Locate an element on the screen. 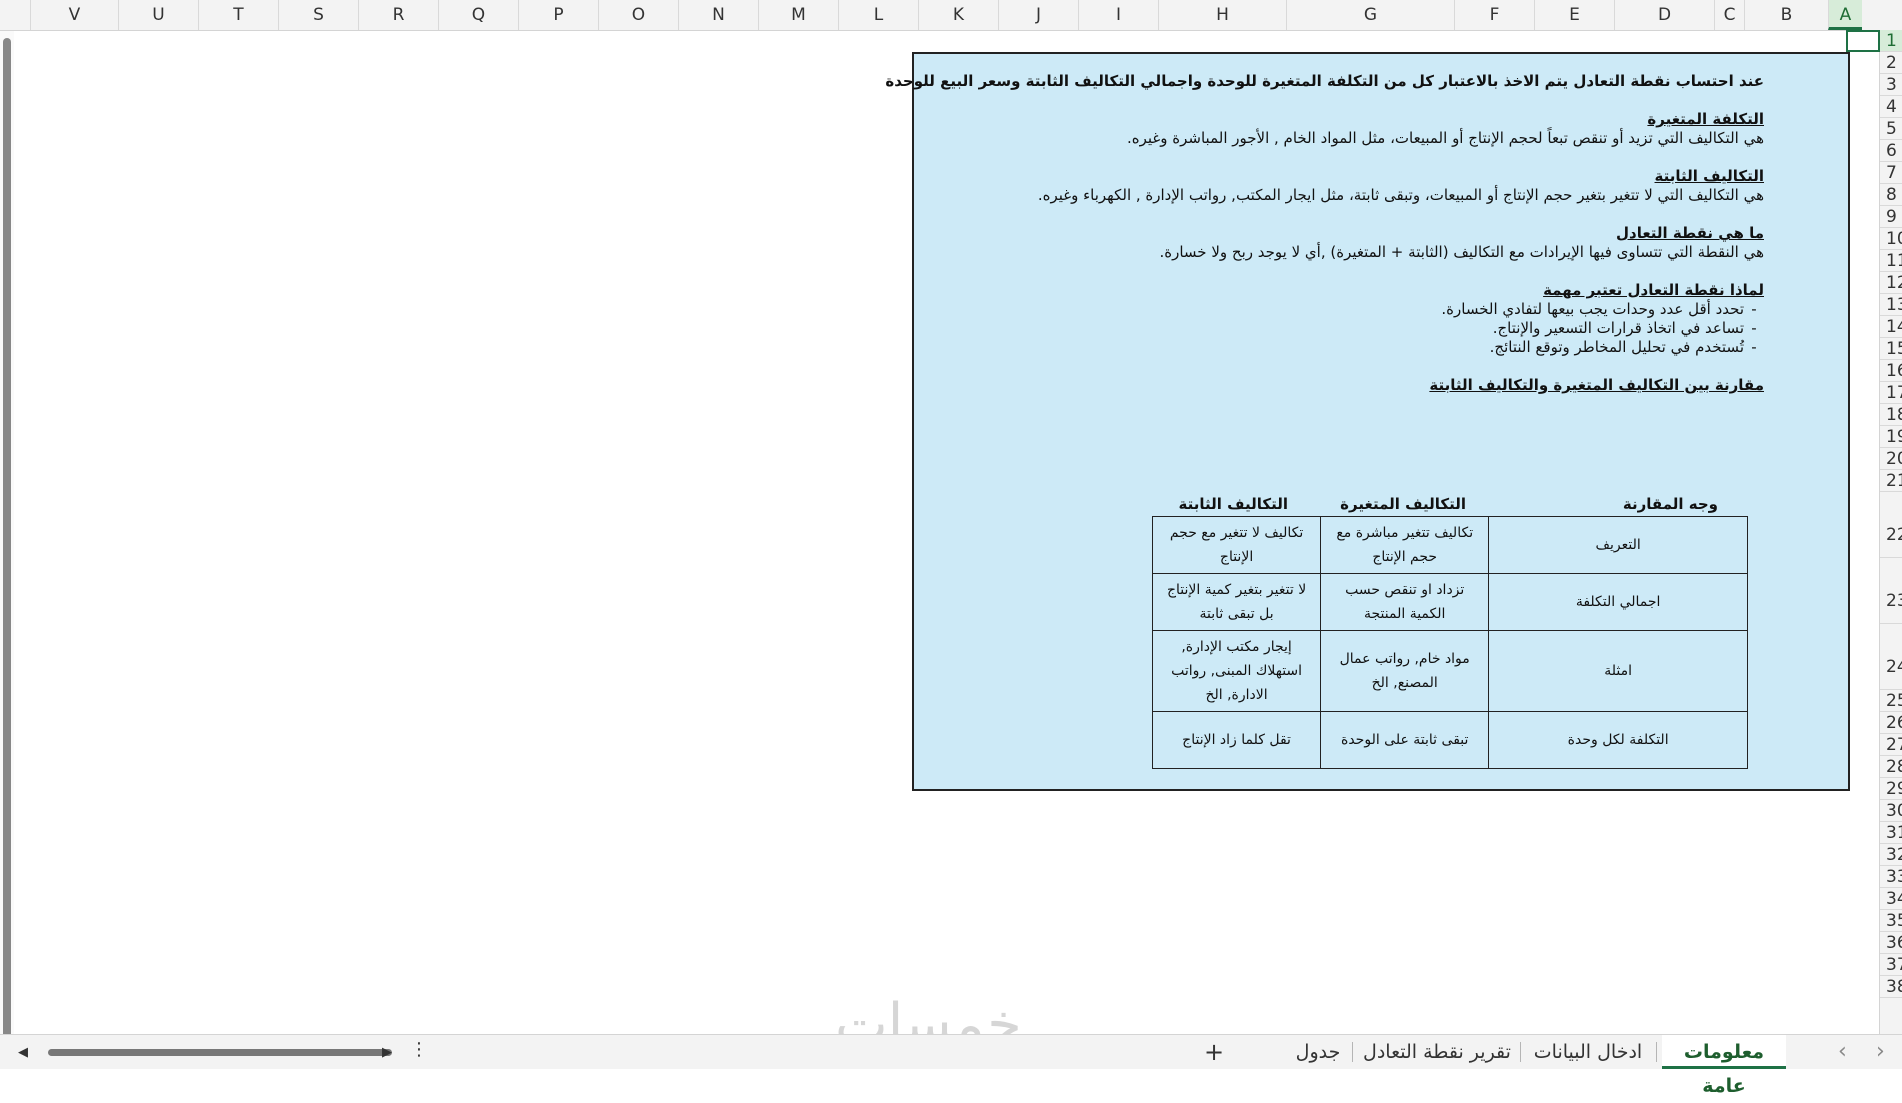 The height and width of the screenshot is (1103, 1902). column-header-bar: VUTSRQPONMLKJIHGFEDCBA is located at coordinates (951, 15).